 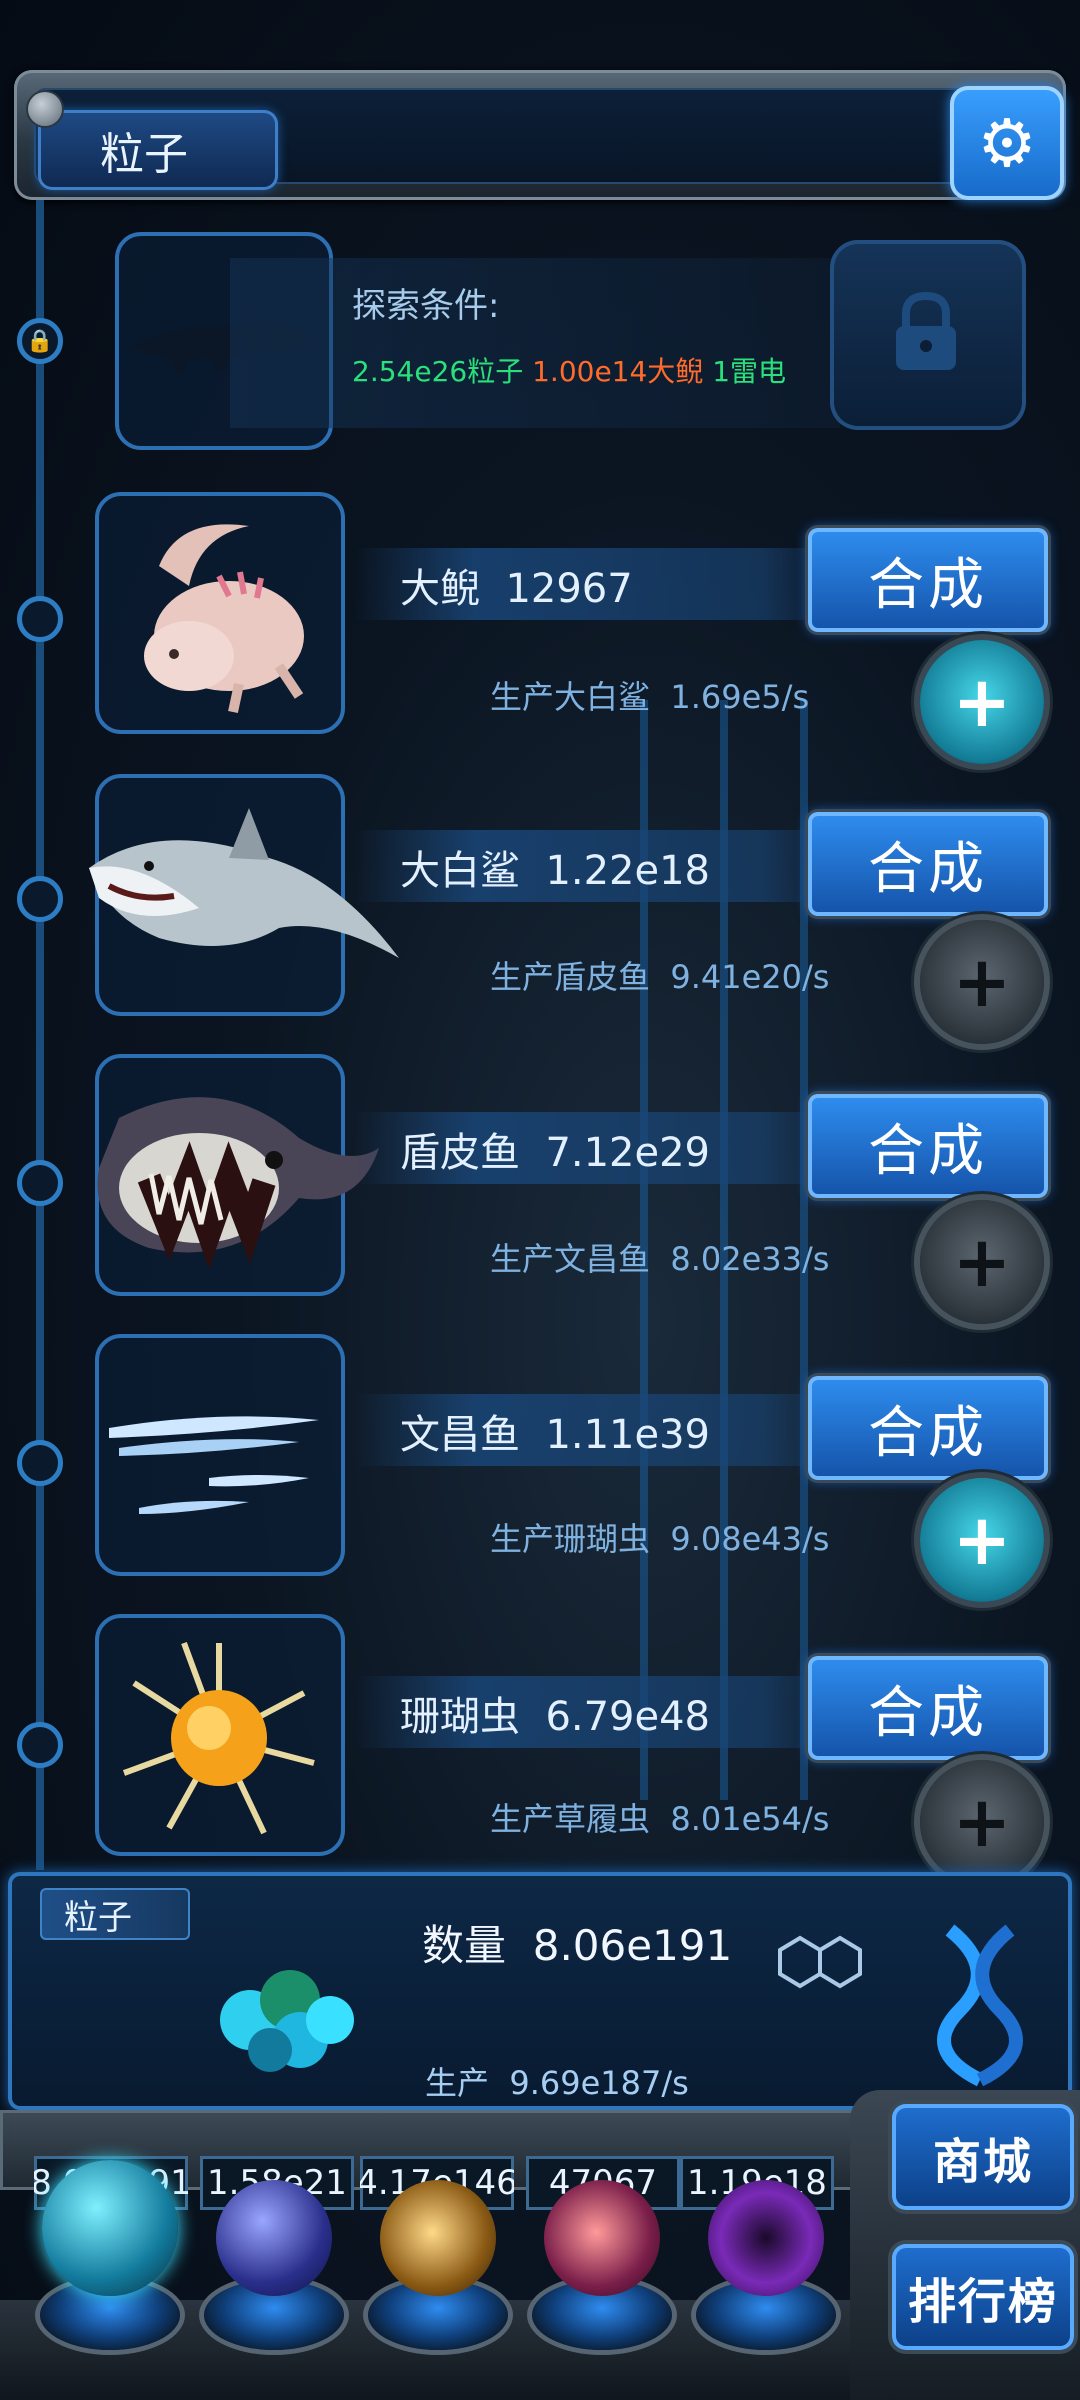 I want to click on lock-icon, so click(x=926, y=330).